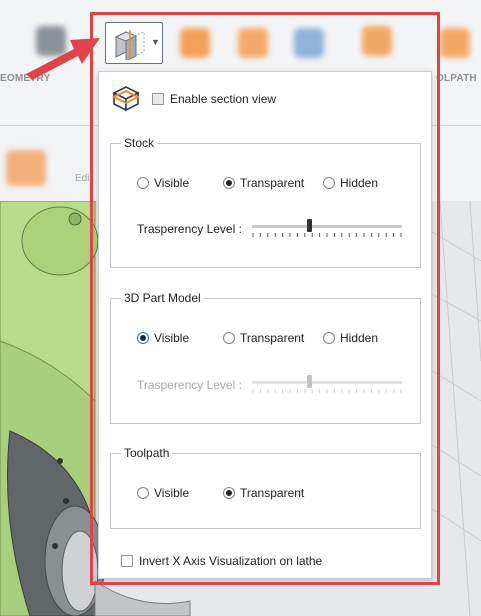  I want to click on secondary-tool-icon, so click(26, 168).